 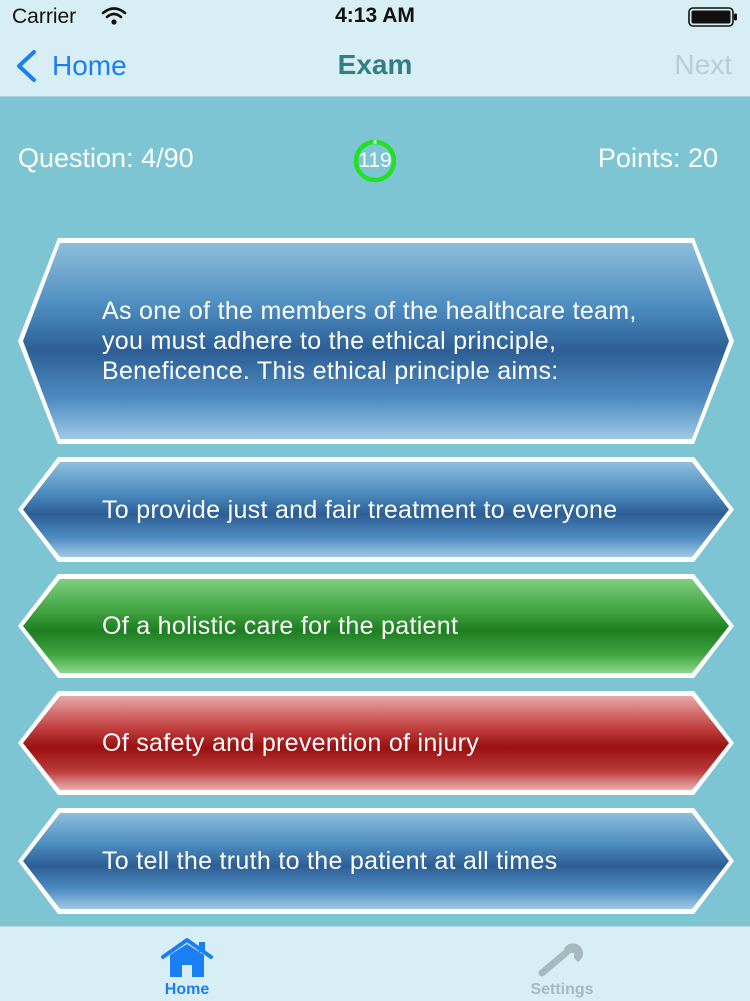 What do you see at coordinates (657, 158) in the screenshot?
I see `points-counter: Points: 20` at bounding box center [657, 158].